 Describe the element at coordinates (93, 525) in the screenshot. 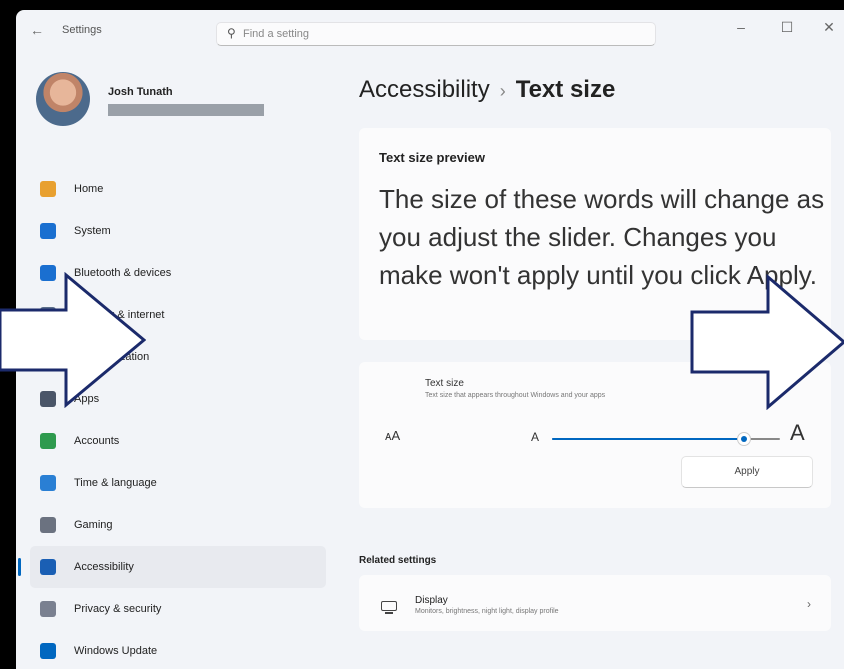

I see `sidebar-item-label: Gaming` at that location.